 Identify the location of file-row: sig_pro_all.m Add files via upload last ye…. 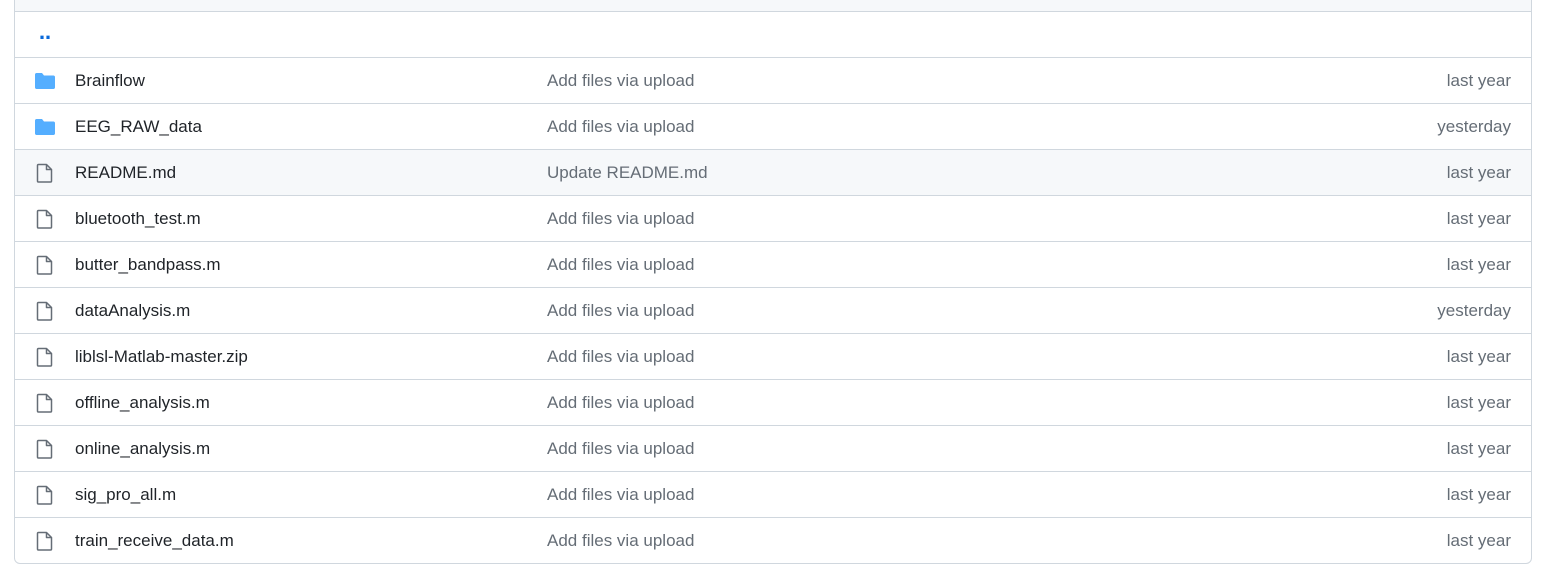
(773, 495).